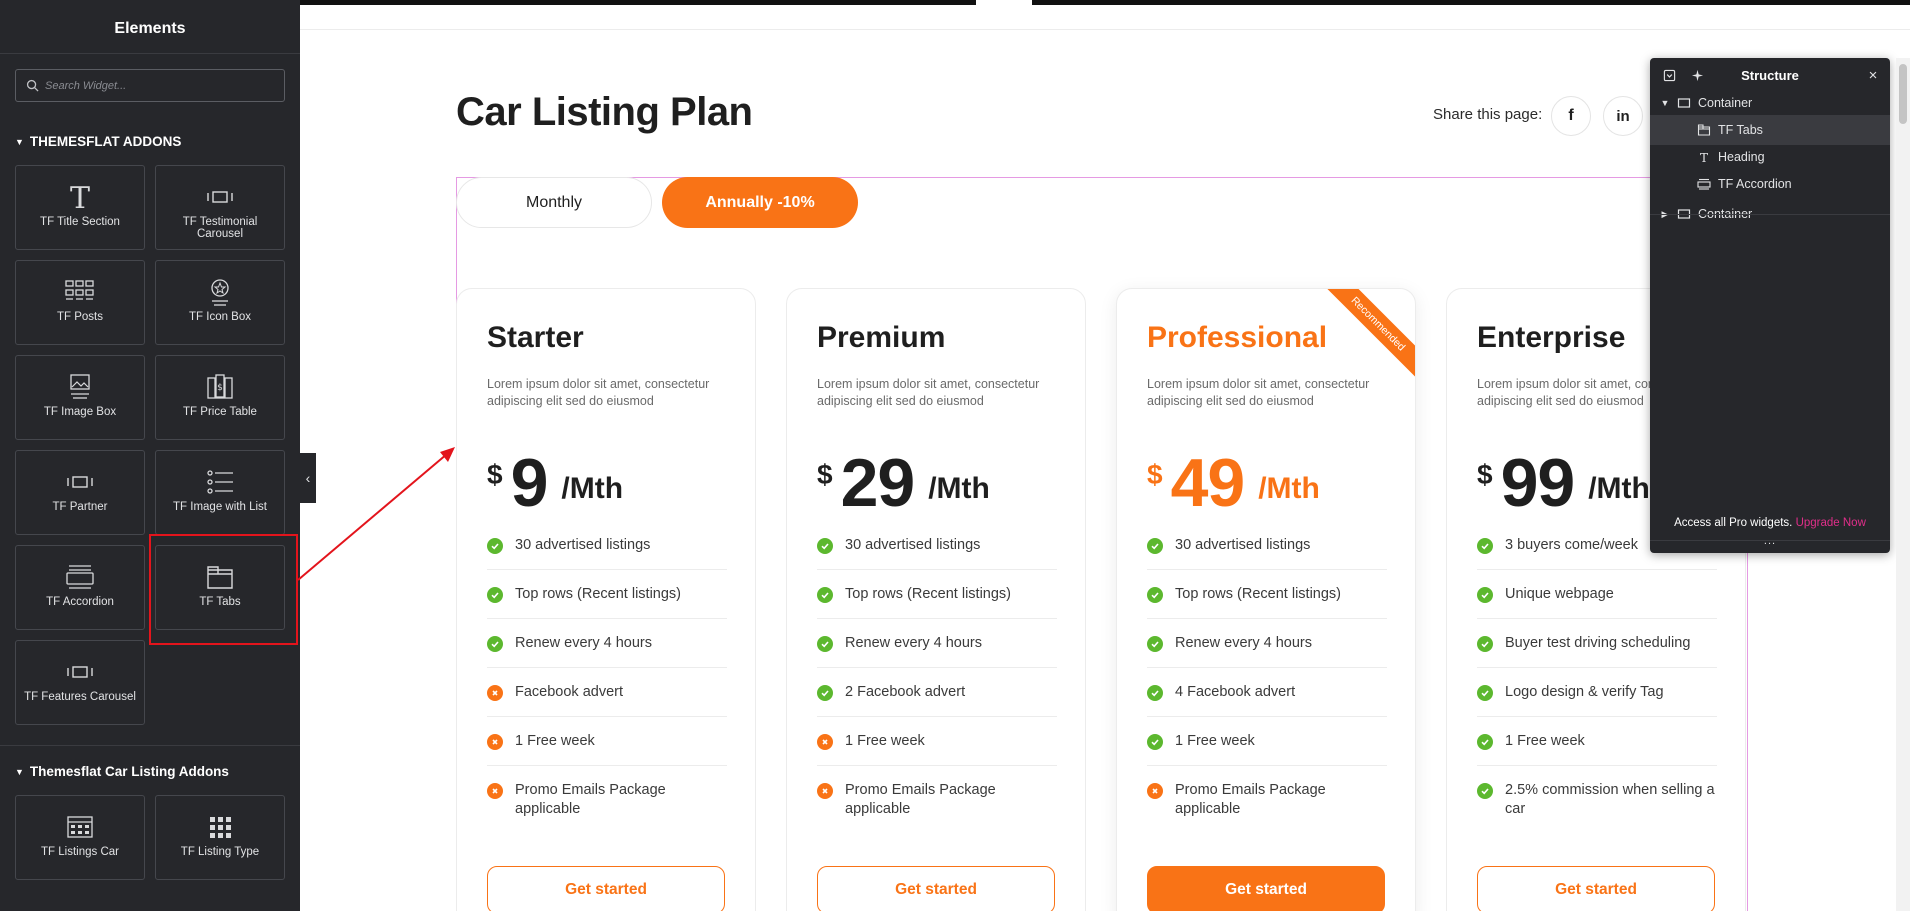 The width and height of the screenshot is (1910, 911). I want to click on section-title: Themesflat Car Listing Addons, so click(129, 771).